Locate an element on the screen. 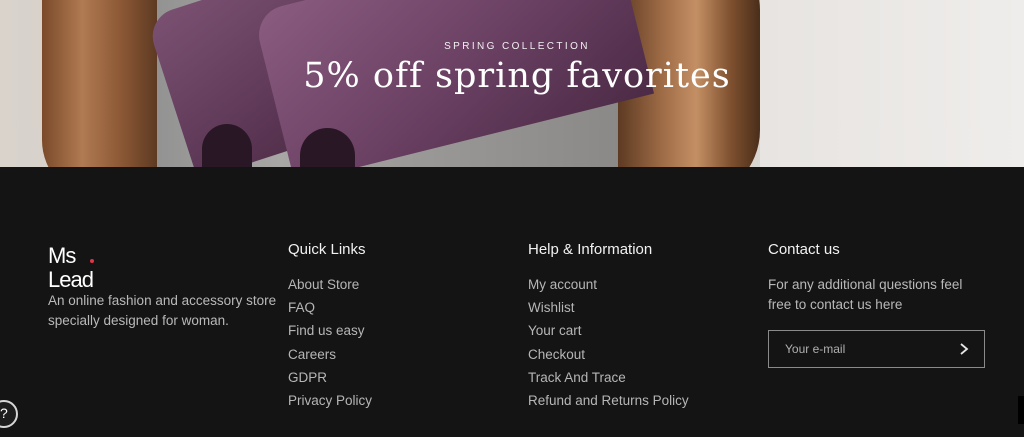 This screenshot has width=1024, height=437. ms-lead-logo-icon: Ms Lead is located at coordinates (71, 267).